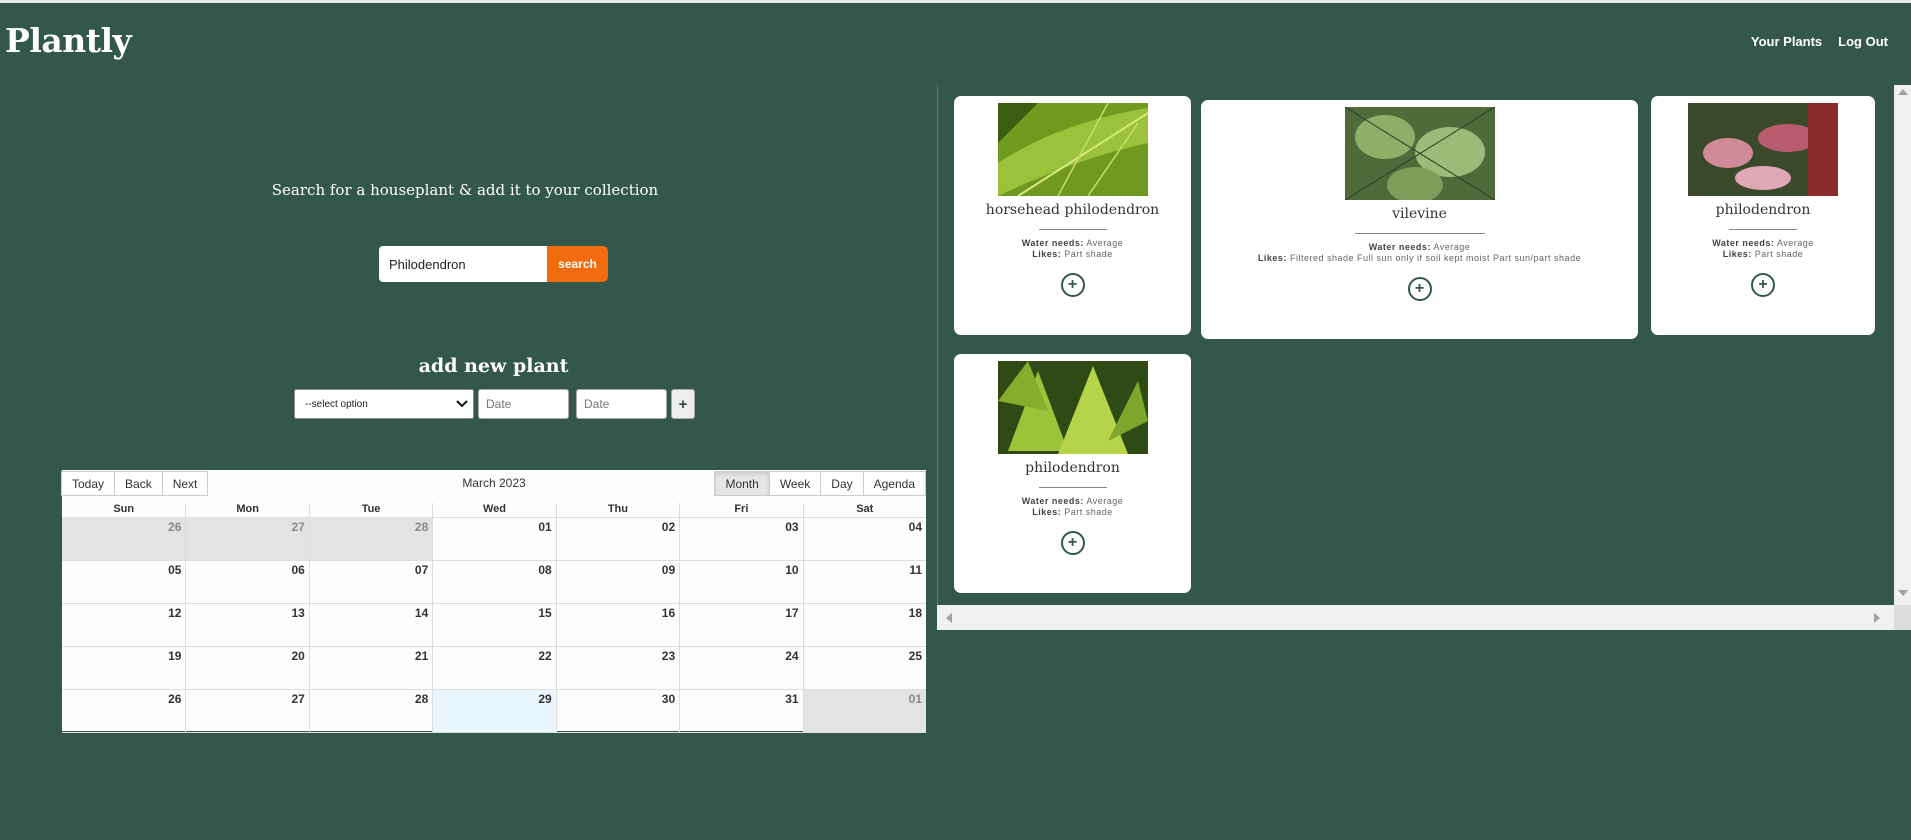 The height and width of the screenshot is (840, 1911). What do you see at coordinates (683, 404) in the screenshot?
I see `add-plant-button: +` at bounding box center [683, 404].